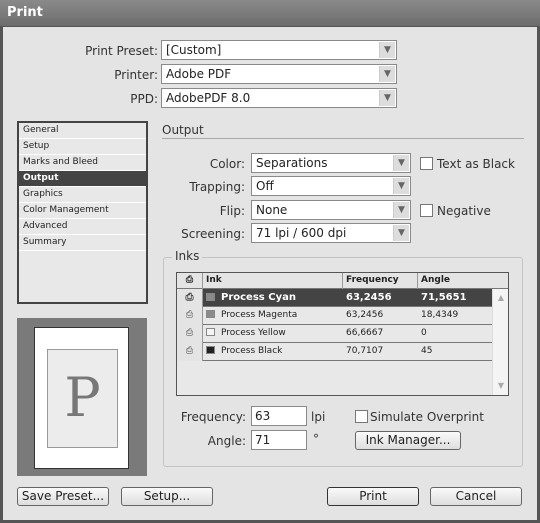  I want to click on screening-select: 71 lpi / 600 dpi ▼, so click(331, 233).